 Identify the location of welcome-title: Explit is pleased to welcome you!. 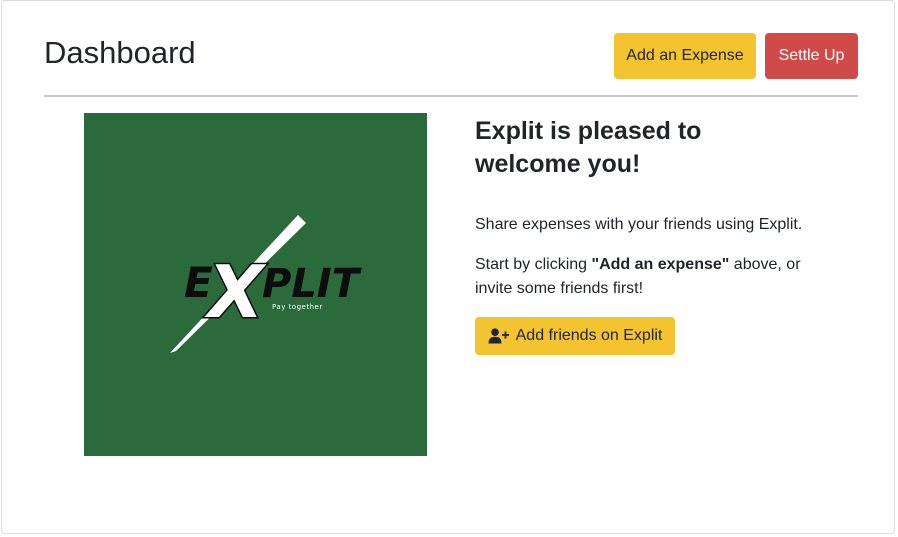
(588, 147).